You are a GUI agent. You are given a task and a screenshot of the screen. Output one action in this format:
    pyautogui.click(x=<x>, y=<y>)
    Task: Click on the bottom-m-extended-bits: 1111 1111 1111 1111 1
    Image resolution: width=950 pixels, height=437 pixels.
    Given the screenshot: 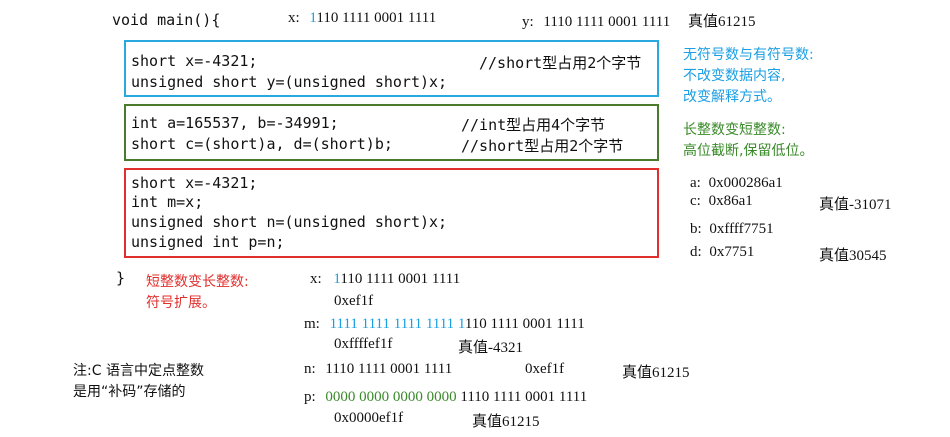 What is the action you would take?
    pyautogui.click(x=397, y=324)
    